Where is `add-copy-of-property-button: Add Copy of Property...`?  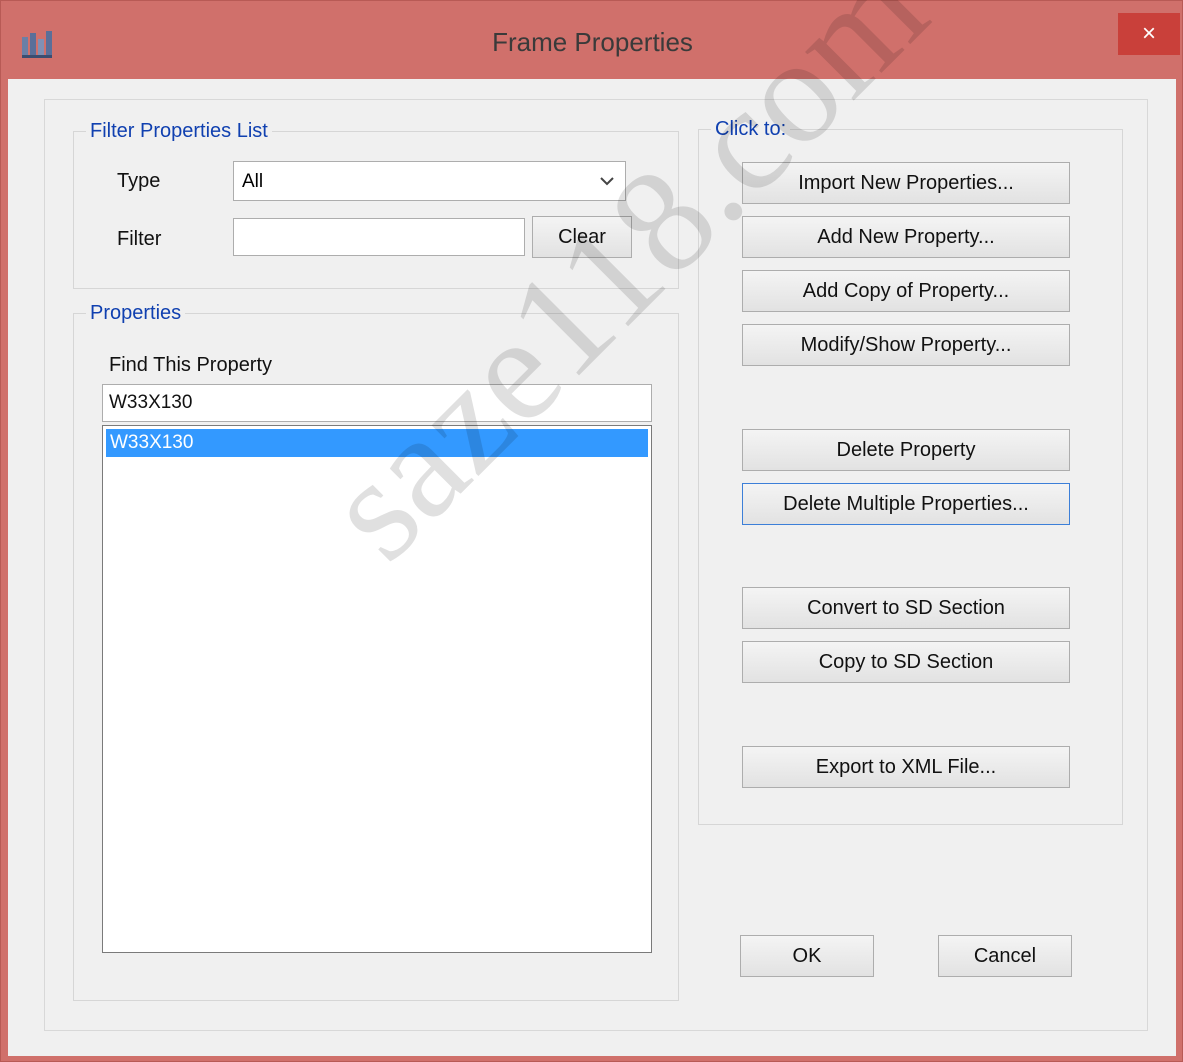
add-copy-of-property-button: Add Copy of Property... is located at coordinates (906, 291).